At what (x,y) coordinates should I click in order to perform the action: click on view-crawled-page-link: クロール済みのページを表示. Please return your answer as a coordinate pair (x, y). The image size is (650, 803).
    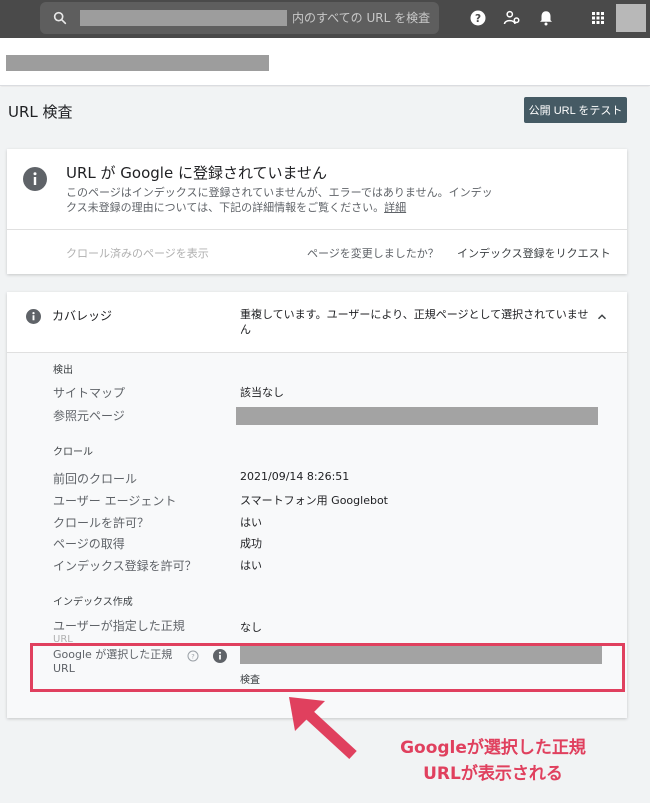
    Looking at the image, I should click on (137, 253).